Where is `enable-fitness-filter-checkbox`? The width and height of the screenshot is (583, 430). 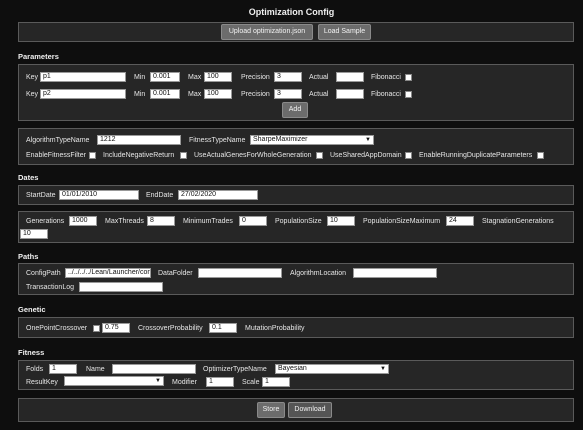
enable-fitness-filter-checkbox is located at coordinates (92, 155).